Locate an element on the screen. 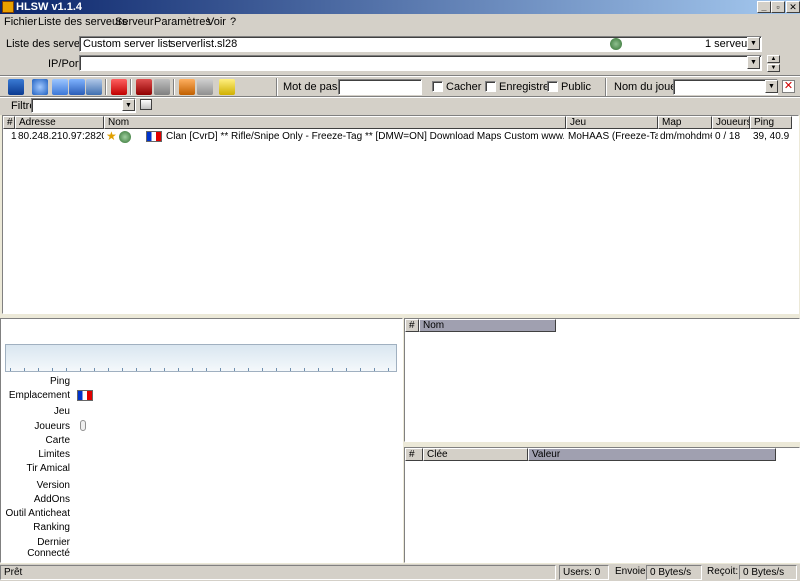  players-pane: # Nom is located at coordinates (602, 380).